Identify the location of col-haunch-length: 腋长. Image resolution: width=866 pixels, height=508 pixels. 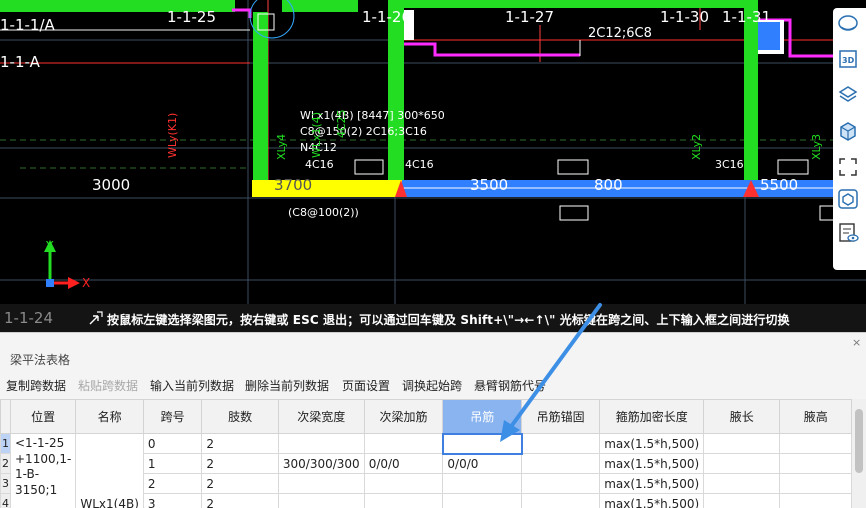
(742, 416).